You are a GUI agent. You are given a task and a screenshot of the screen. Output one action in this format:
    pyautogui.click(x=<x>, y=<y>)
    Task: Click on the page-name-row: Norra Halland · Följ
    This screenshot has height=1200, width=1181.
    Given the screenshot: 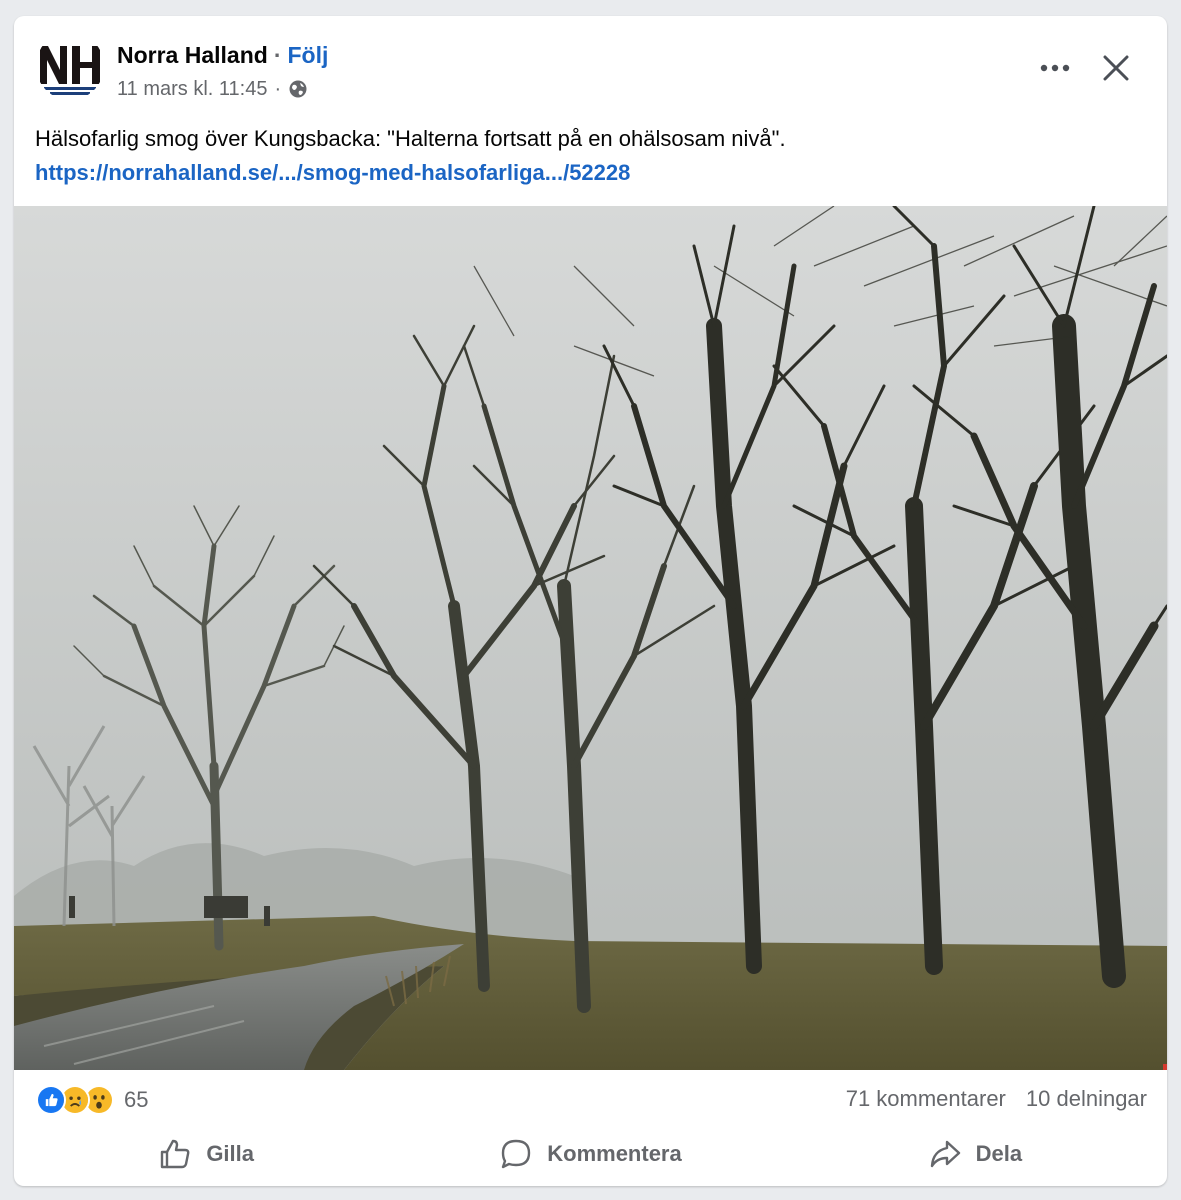 What is the action you would take?
    pyautogui.click(x=222, y=55)
    